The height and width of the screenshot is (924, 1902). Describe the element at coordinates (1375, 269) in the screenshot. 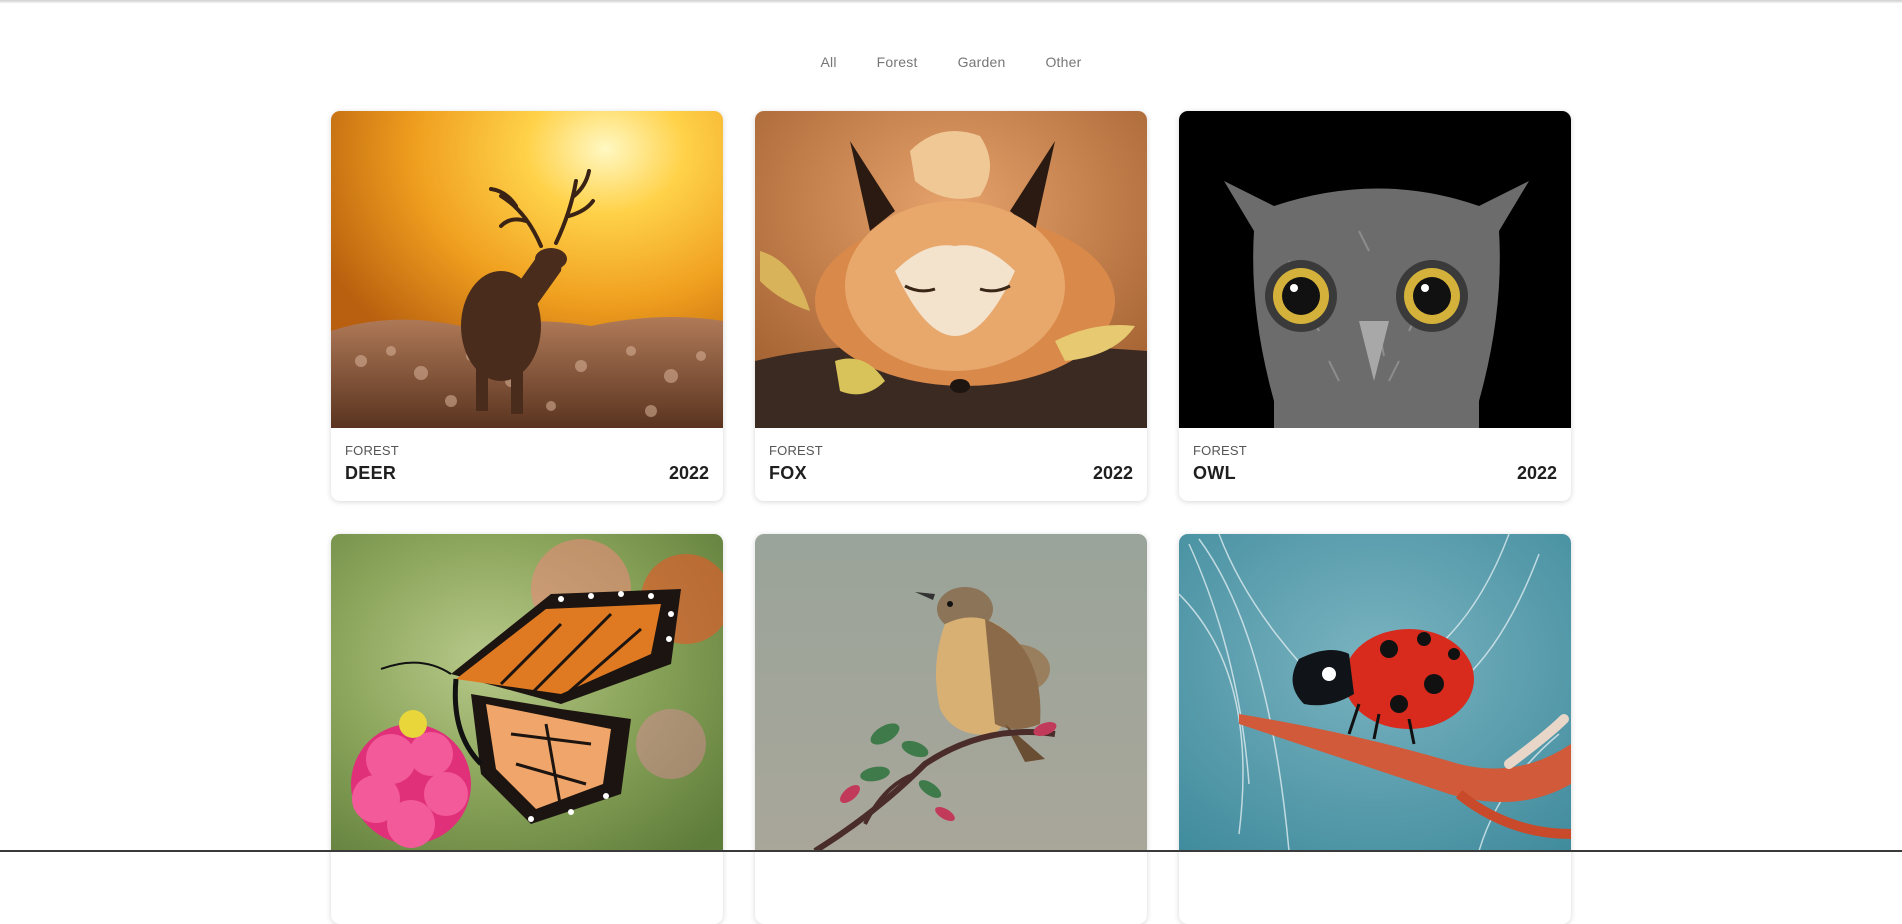

I see `owl-image` at that location.